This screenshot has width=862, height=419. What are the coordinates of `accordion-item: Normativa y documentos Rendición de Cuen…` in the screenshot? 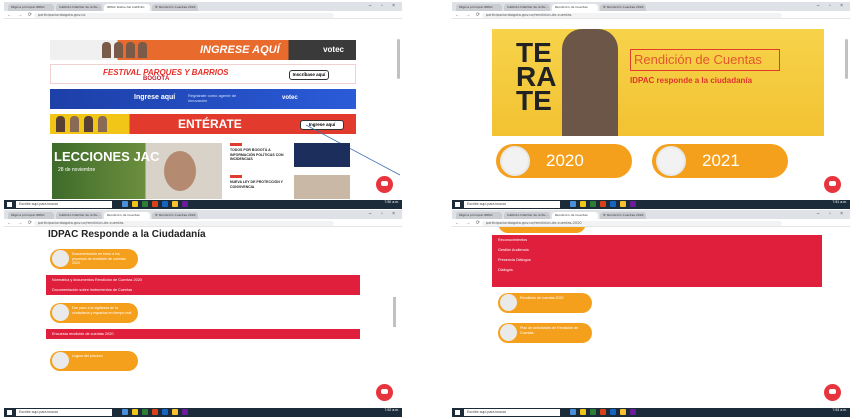 It's located at (203, 280).